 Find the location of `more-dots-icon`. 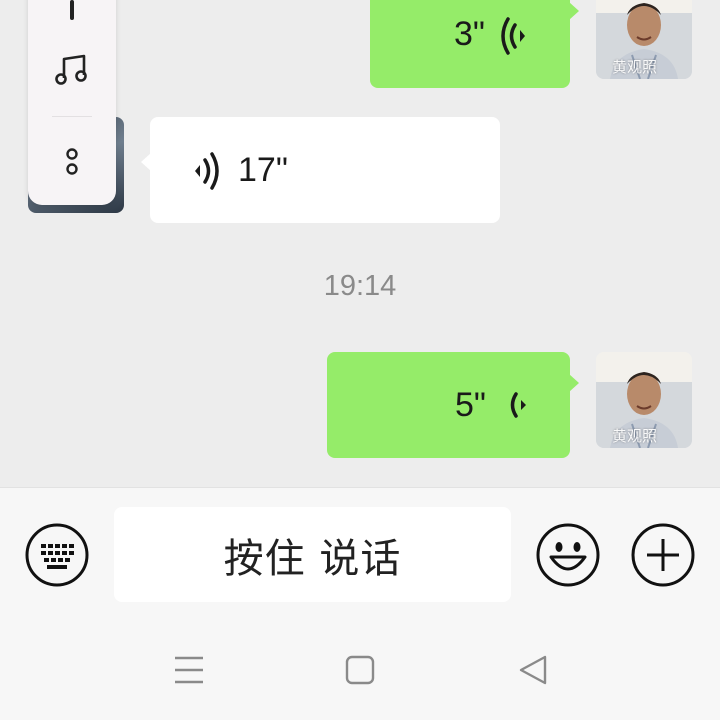

more-dots-icon is located at coordinates (72, 162).